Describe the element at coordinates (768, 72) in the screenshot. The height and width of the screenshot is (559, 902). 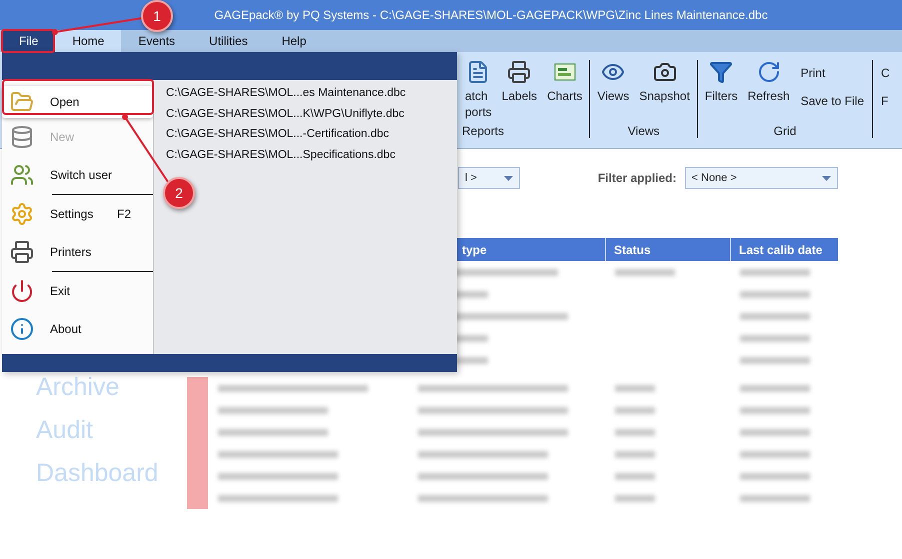
I see `refresh-icon` at that location.